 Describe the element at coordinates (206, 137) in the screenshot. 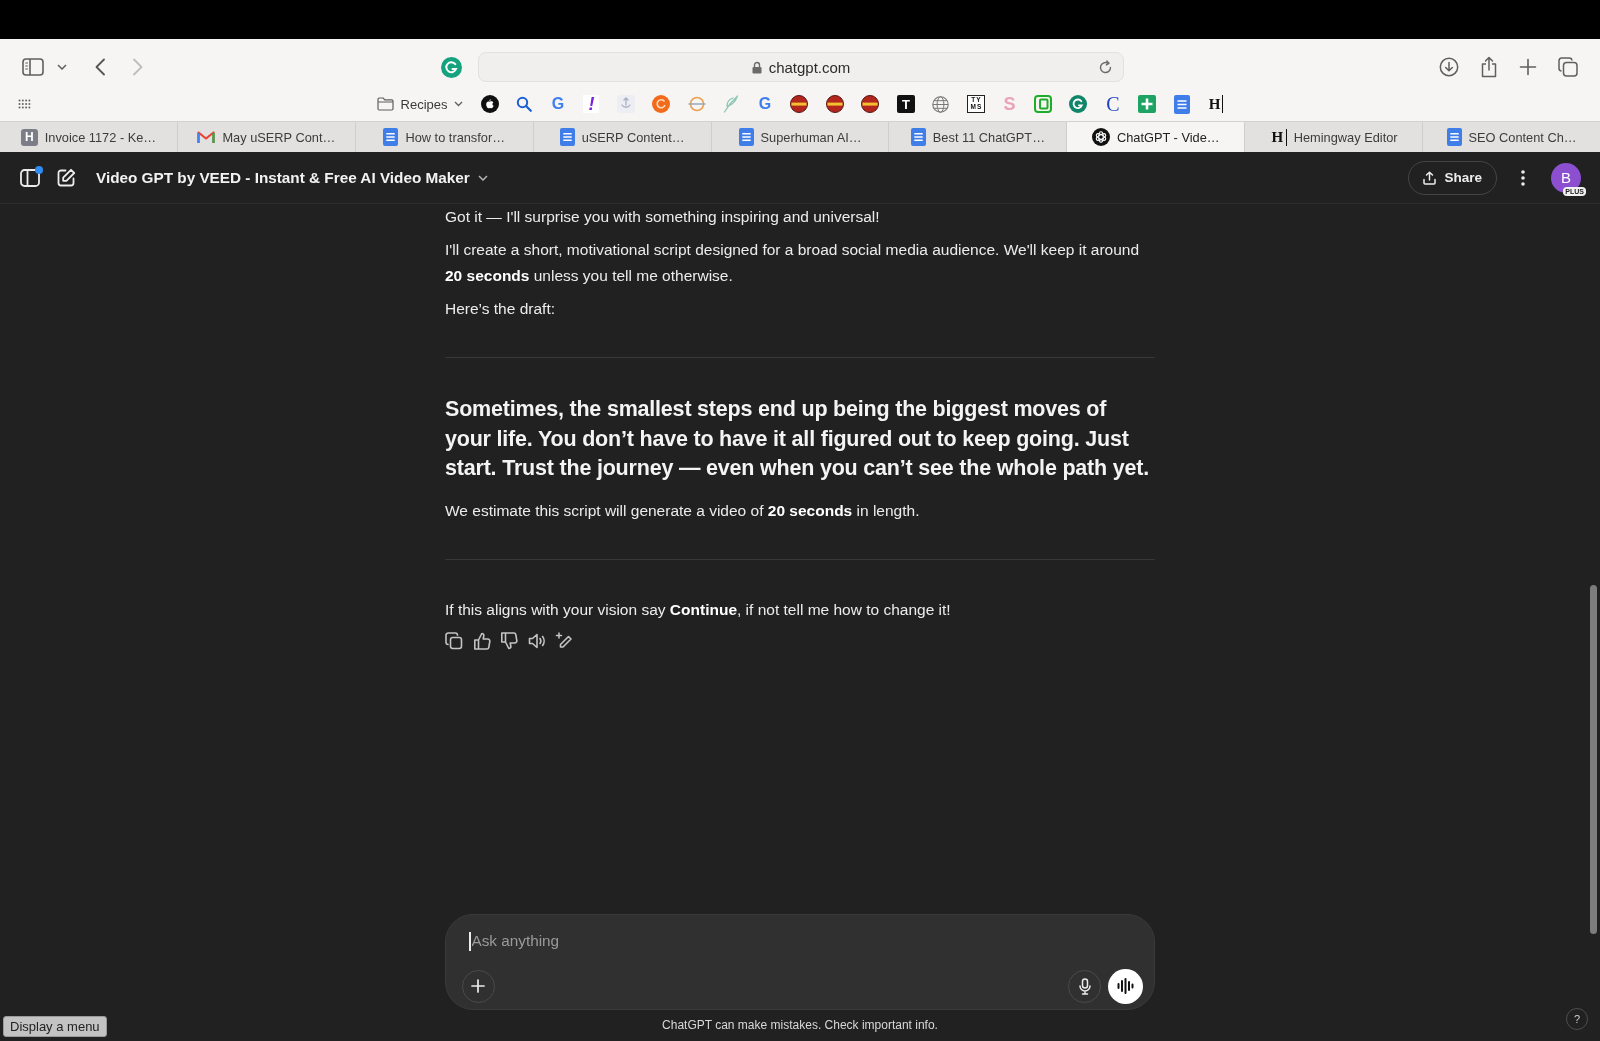

I see `envelope-icon` at that location.